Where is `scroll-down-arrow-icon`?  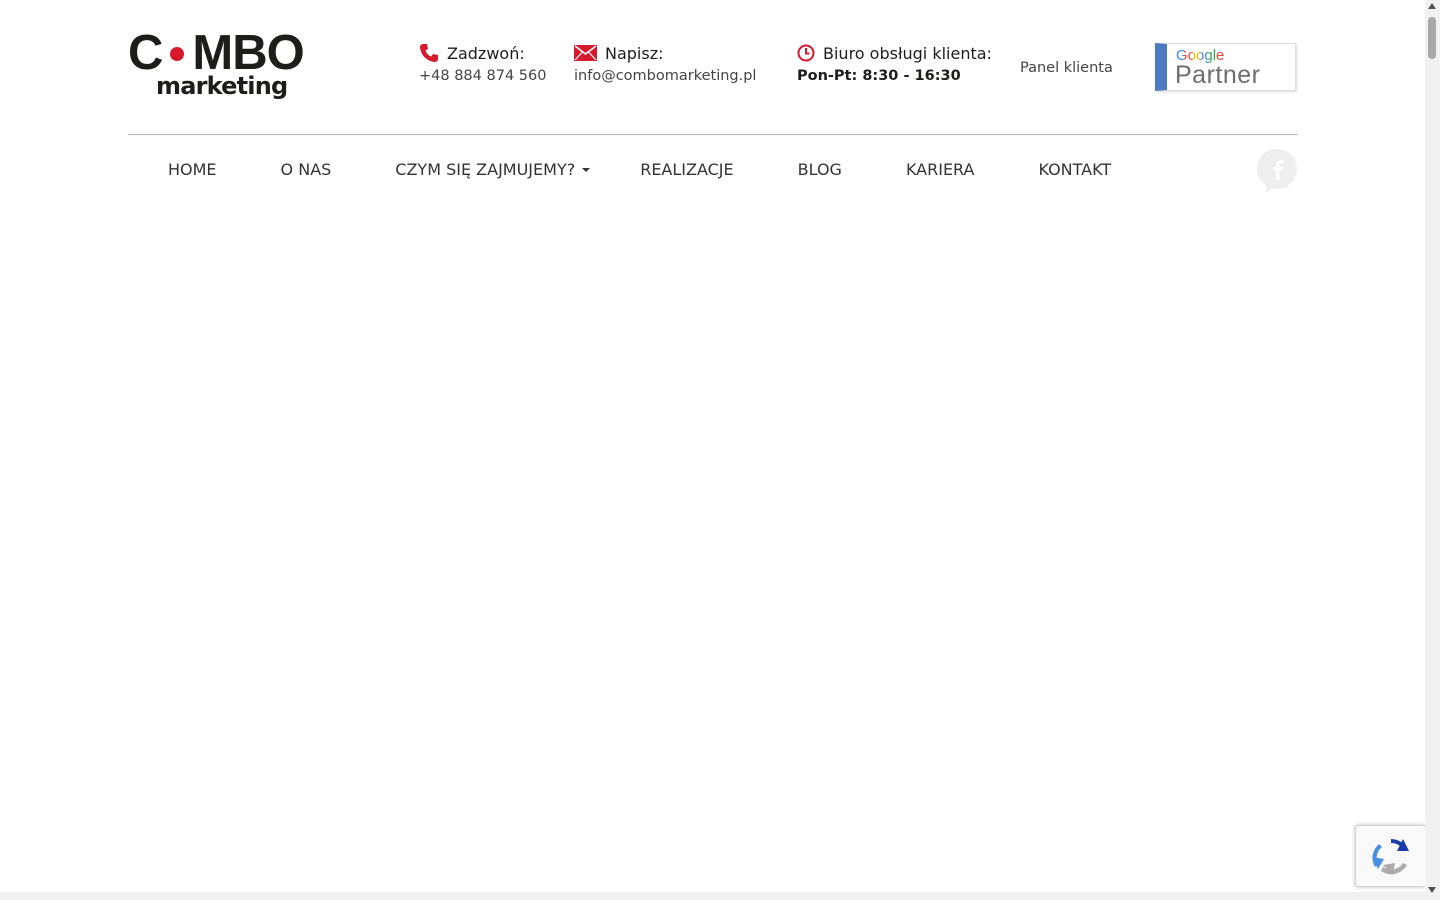 scroll-down-arrow-icon is located at coordinates (1432, 890).